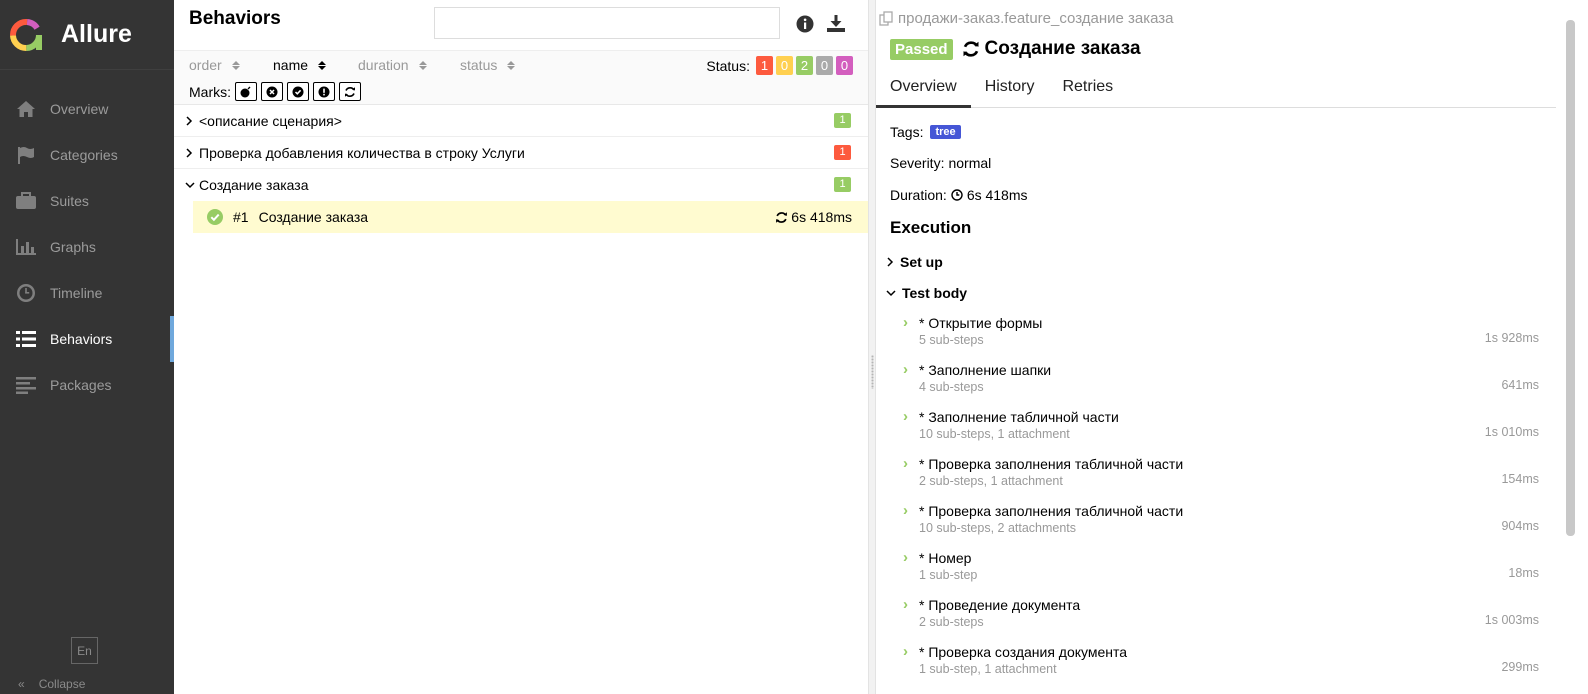 The height and width of the screenshot is (694, 1588). I want to click on pane-splitter, so click(872, 347).